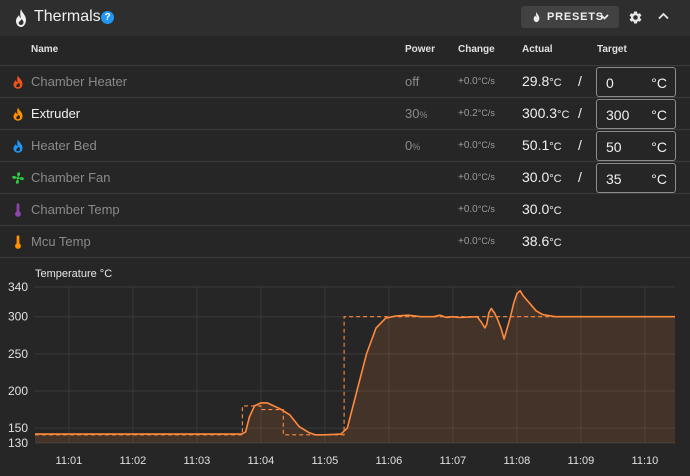  Describe the element at coordinates (581, 461) in the screenshot. I see `x-tick-label: 11:09` at that location.